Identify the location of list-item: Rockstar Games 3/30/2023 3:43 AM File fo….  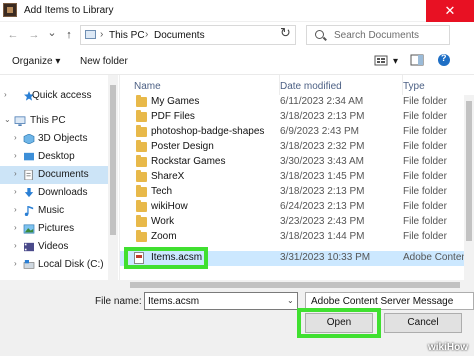
(297, 162).